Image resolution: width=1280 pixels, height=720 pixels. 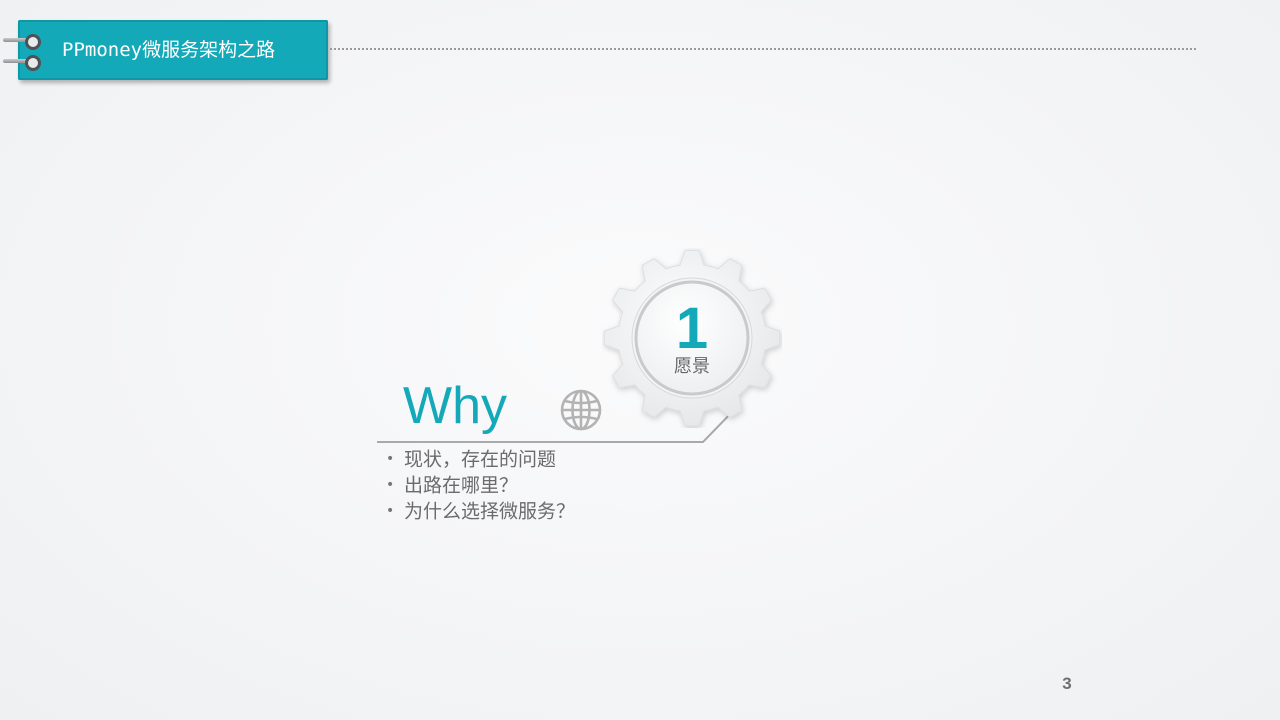 I want to click on page-number: 3, so click(x=1067, y=683).